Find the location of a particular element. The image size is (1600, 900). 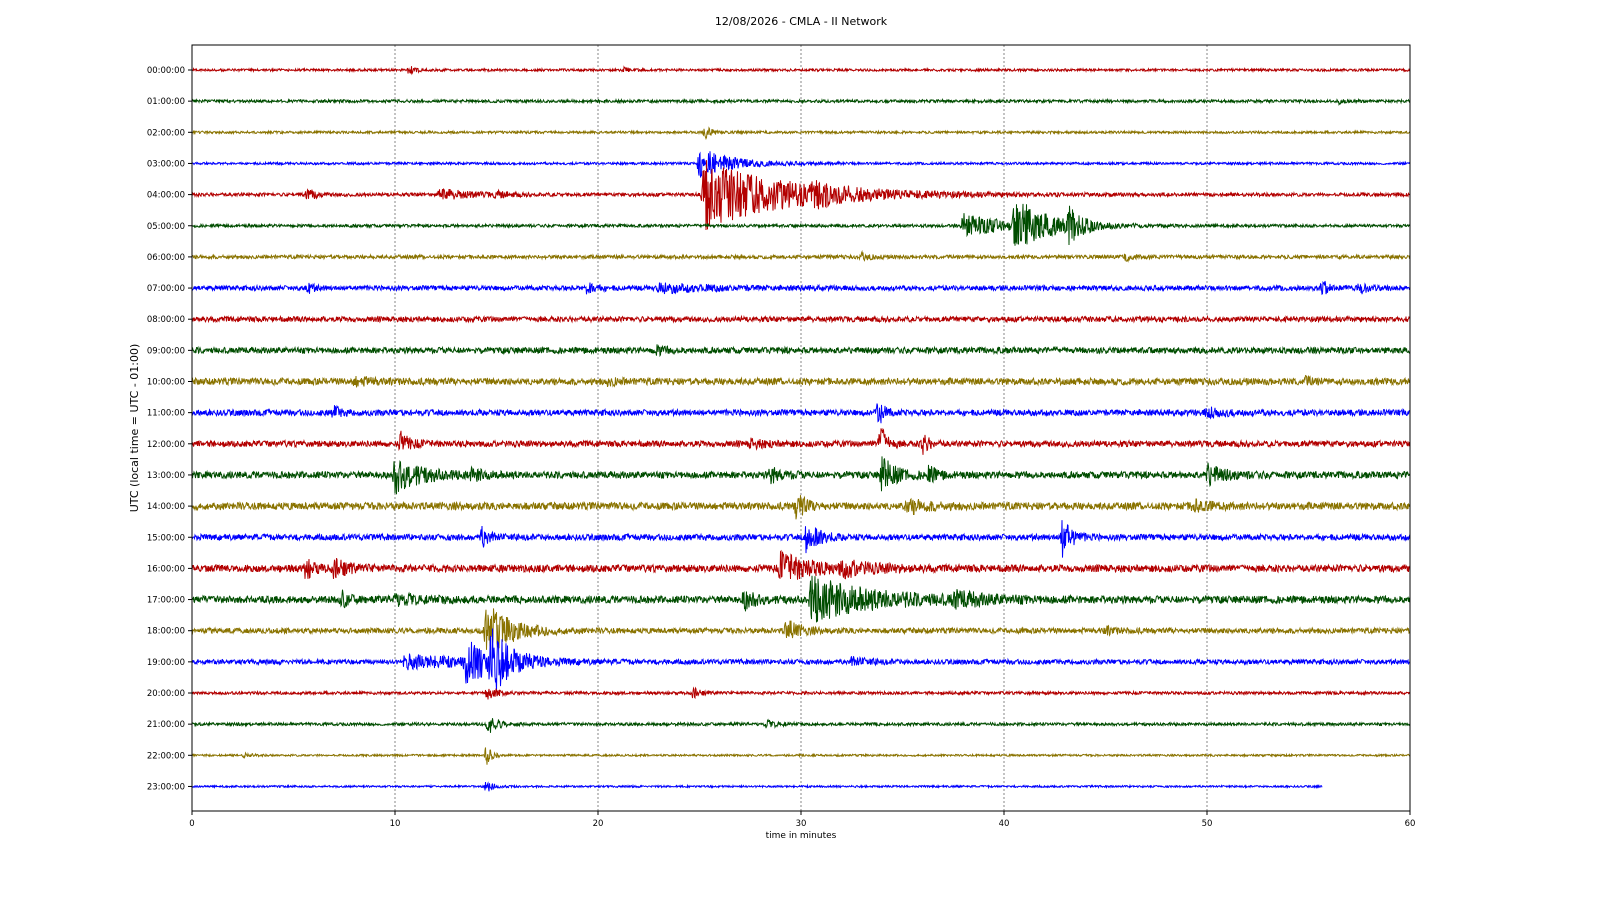

y-tick-label: 17:00:00 is located at coordinates (166, 601).